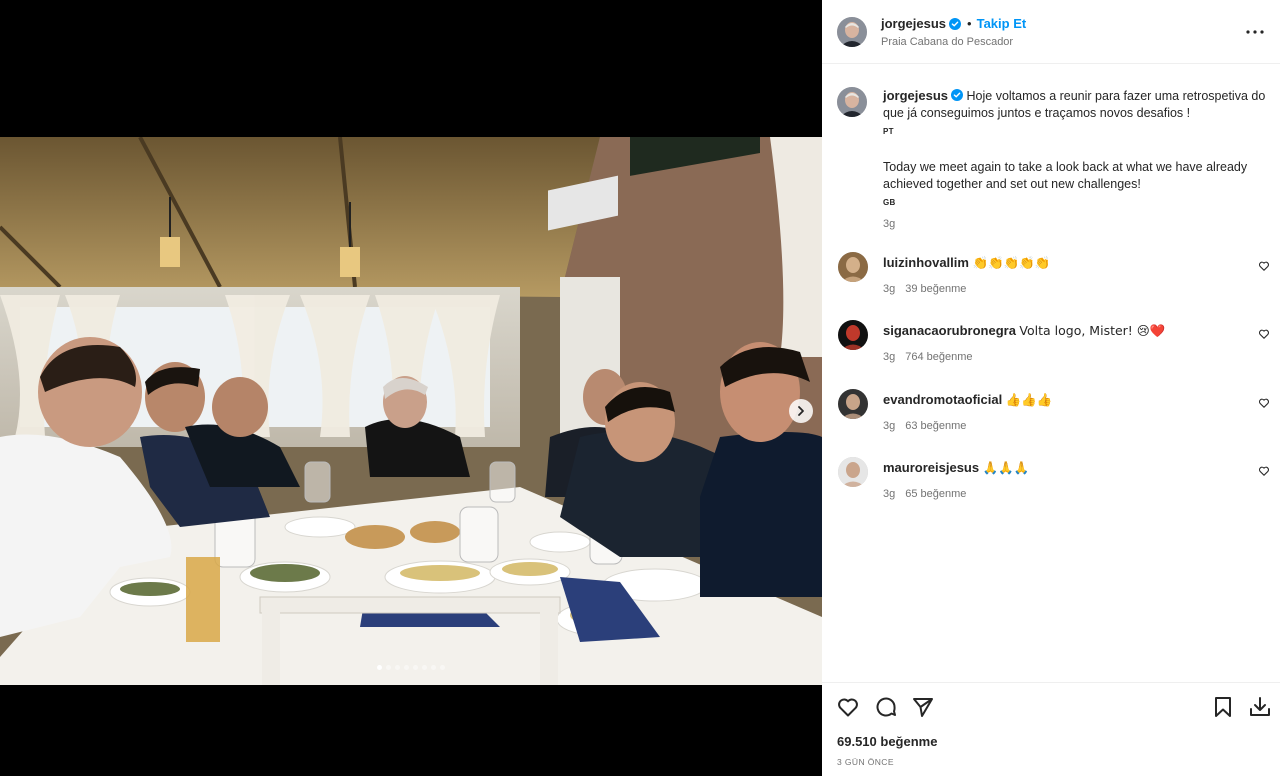  Describe the element at coordinates (935, 494) in the screenshot. I see `comment-likes: 65 beğenme` at that location.